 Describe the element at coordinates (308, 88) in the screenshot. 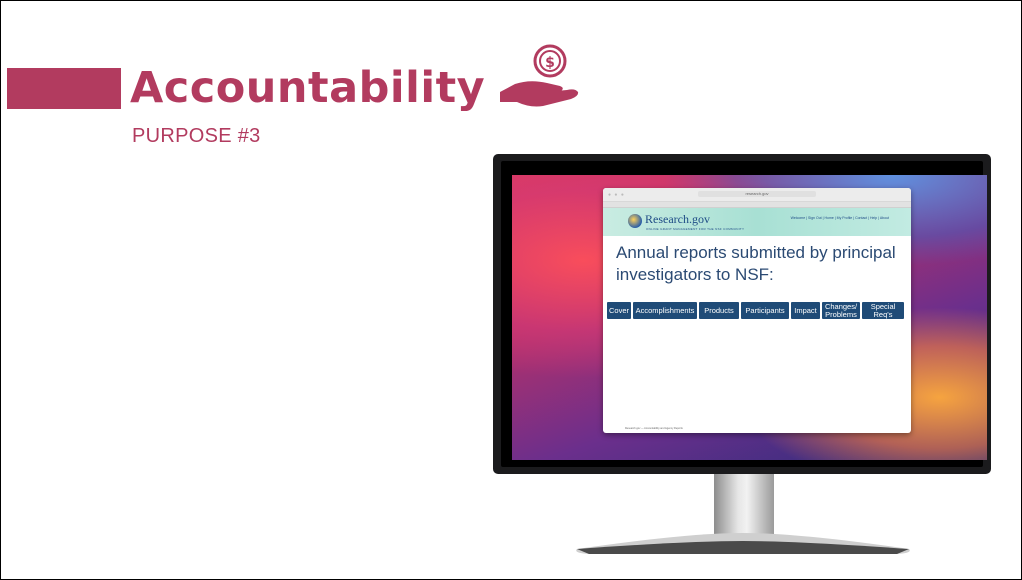

I see `slide-title: Accountability` at that location.